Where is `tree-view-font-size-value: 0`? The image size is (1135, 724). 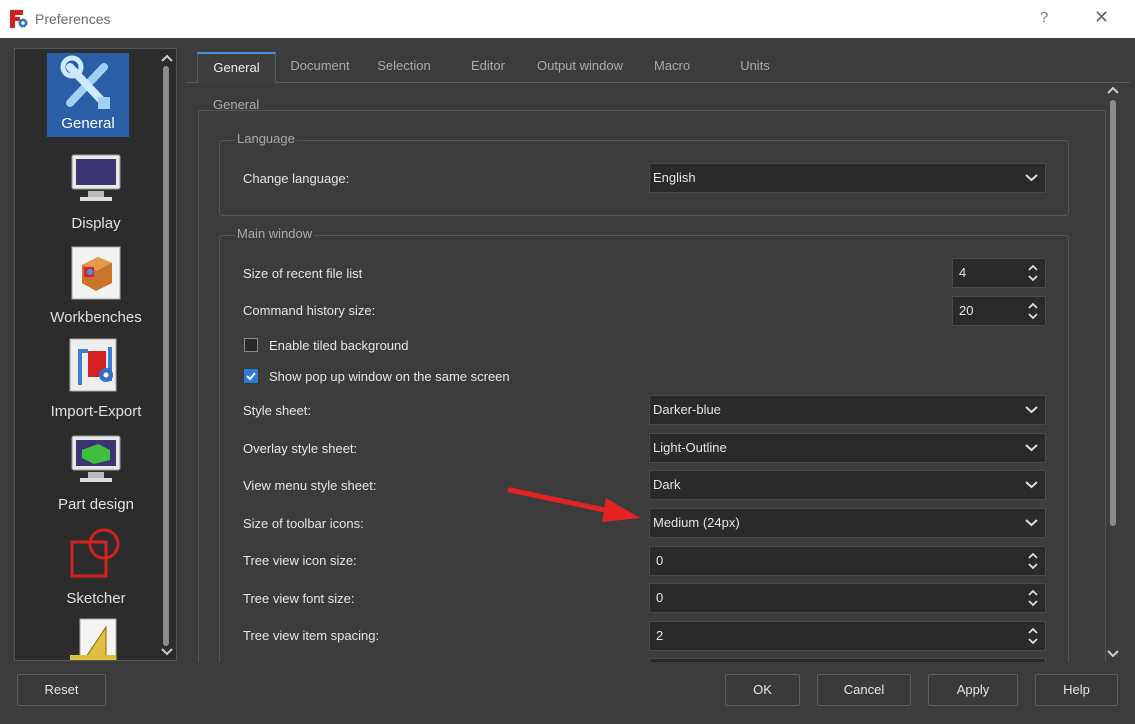 tree-view-font-size-value: 0 is located at coordinates (660, 597).